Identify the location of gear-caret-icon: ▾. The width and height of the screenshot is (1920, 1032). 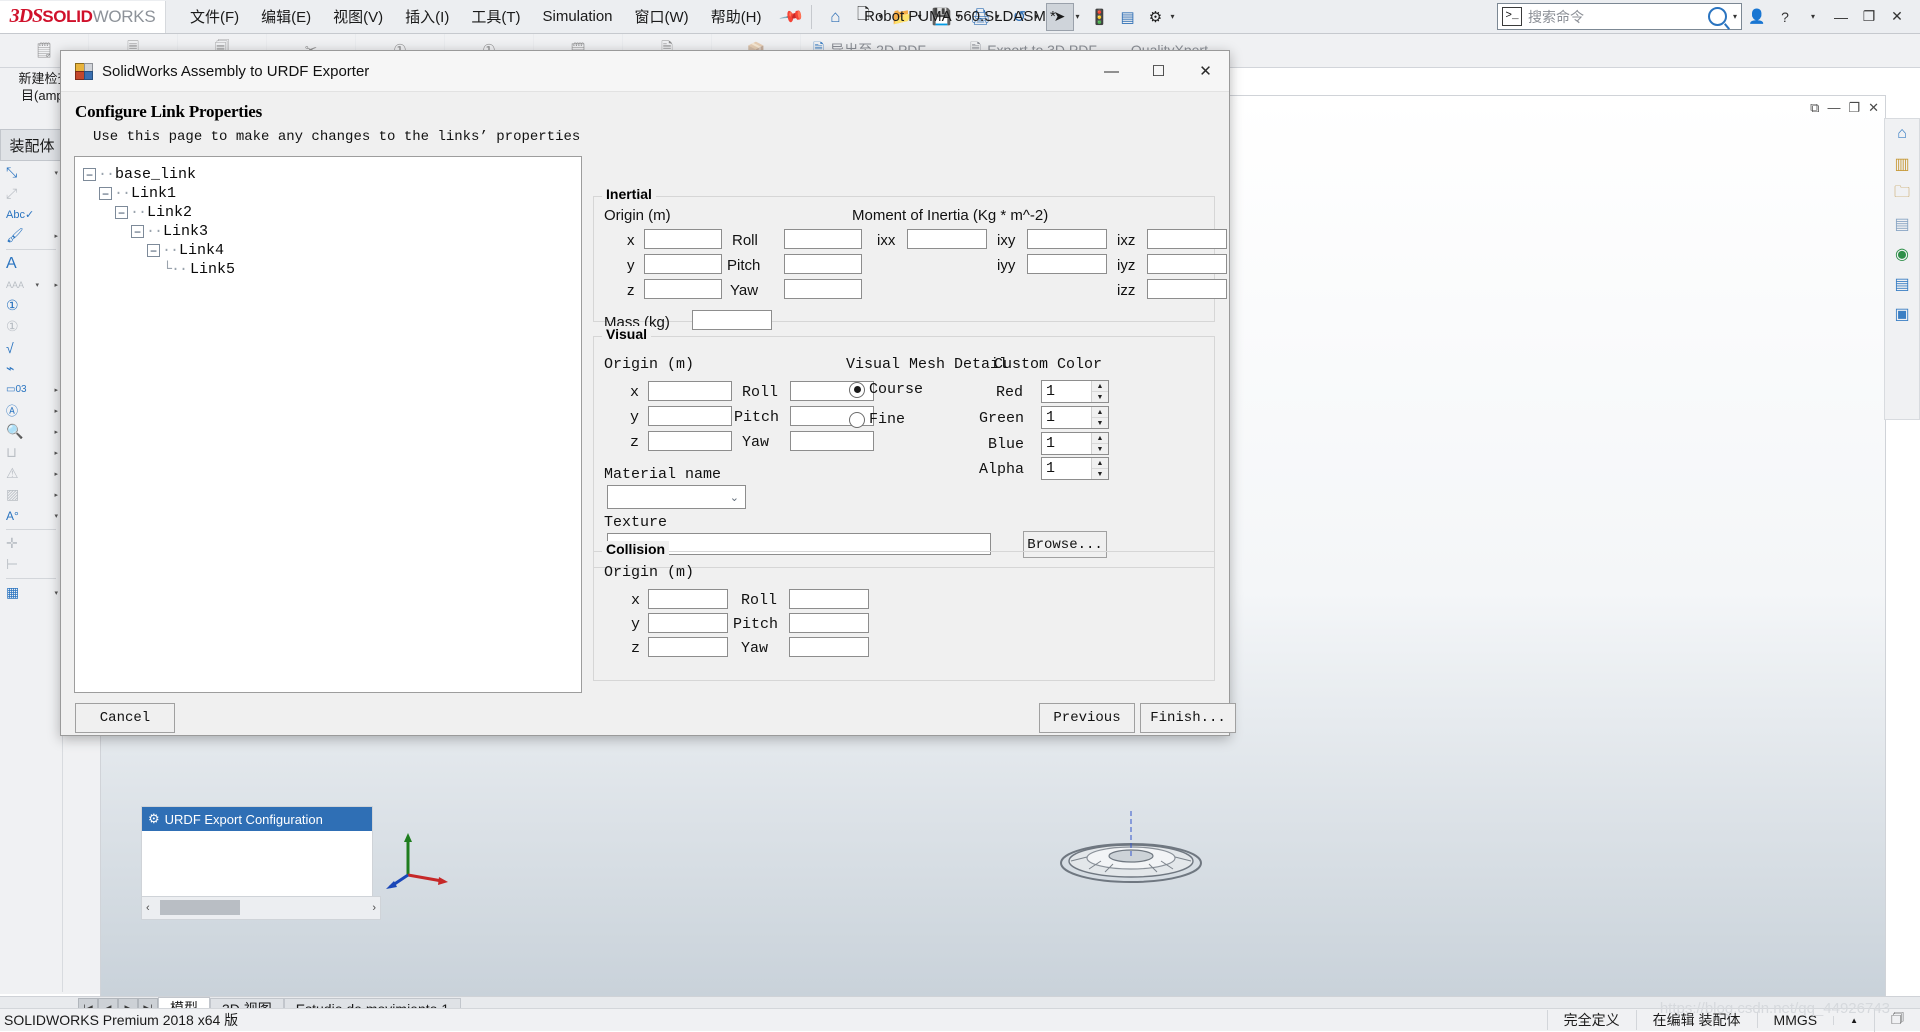
(1173, 16).